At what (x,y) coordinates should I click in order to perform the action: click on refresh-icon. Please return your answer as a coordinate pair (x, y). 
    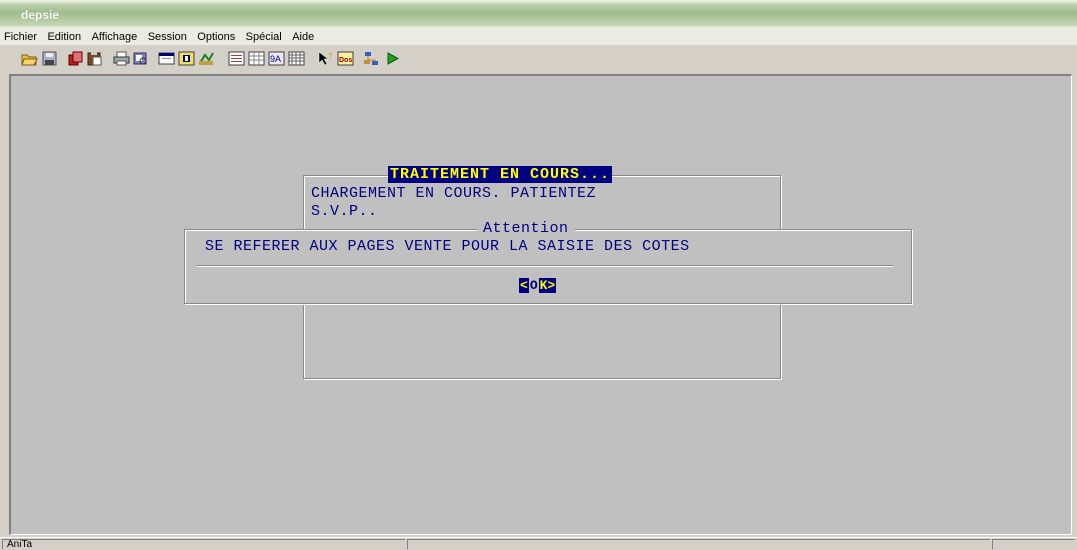
    Looking at the image, I should click on (206, 58).